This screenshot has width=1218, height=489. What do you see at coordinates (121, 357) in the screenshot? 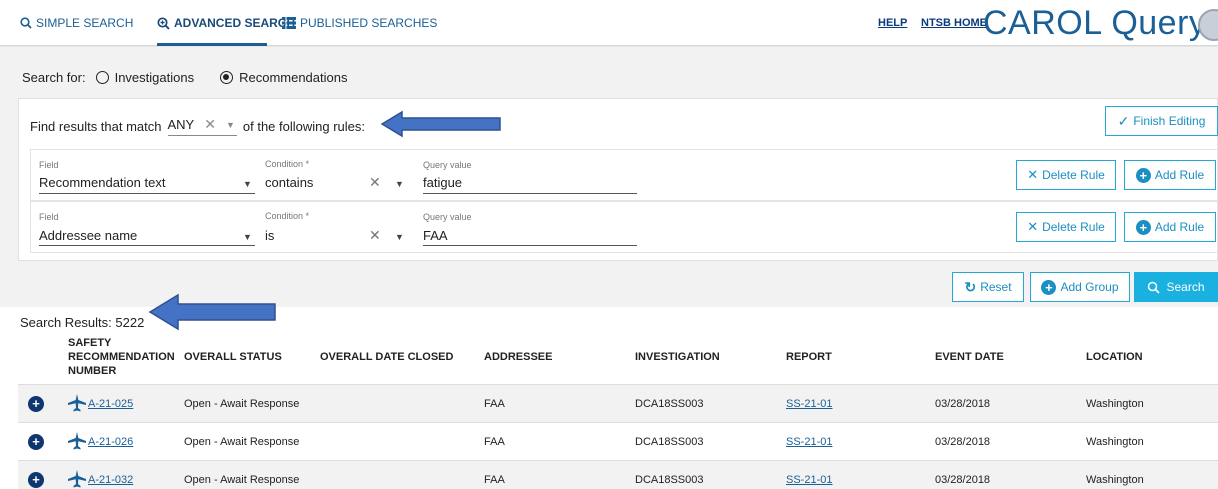
I see `column-header: SAFETY RECOMMENDATION NUMBER` at bounding box center [121, 357].